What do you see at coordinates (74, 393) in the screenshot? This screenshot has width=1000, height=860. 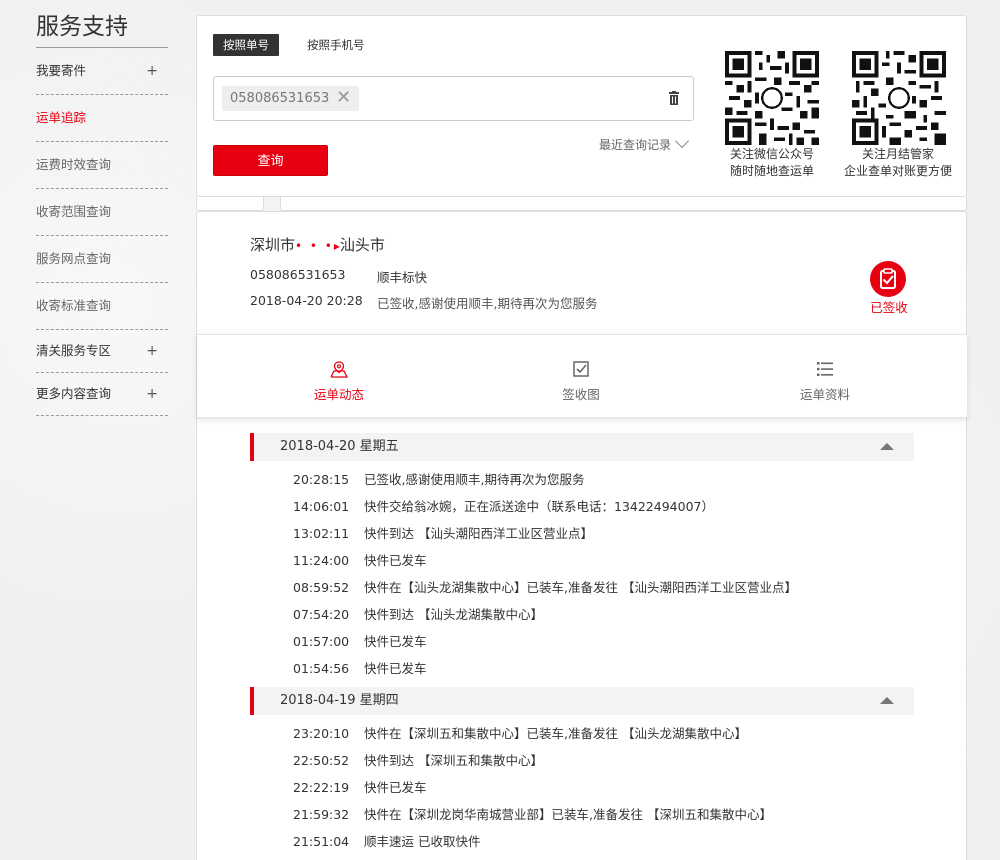 I see `sidebar-item-label: 更多内容查询` at bounding box center [74, 393].